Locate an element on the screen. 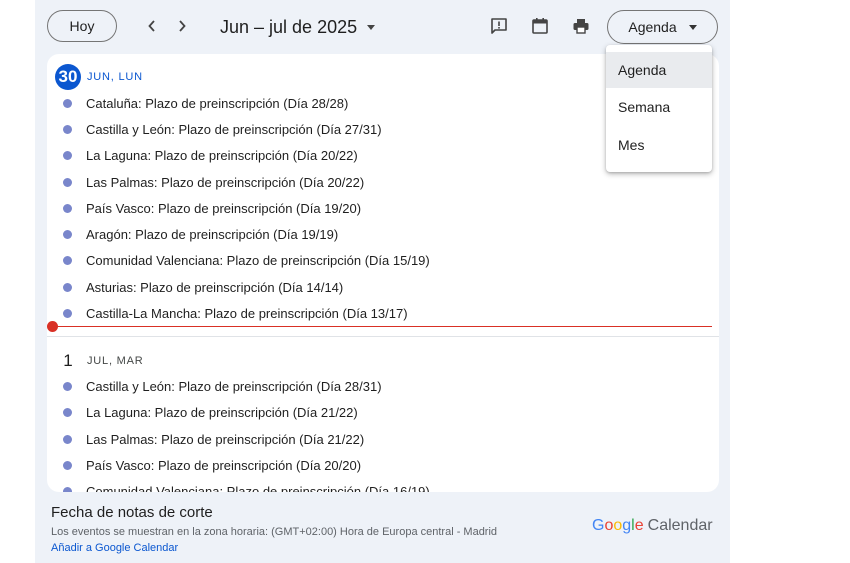  view-dropdown-label: Agenda is located at coordinates (652, 27).